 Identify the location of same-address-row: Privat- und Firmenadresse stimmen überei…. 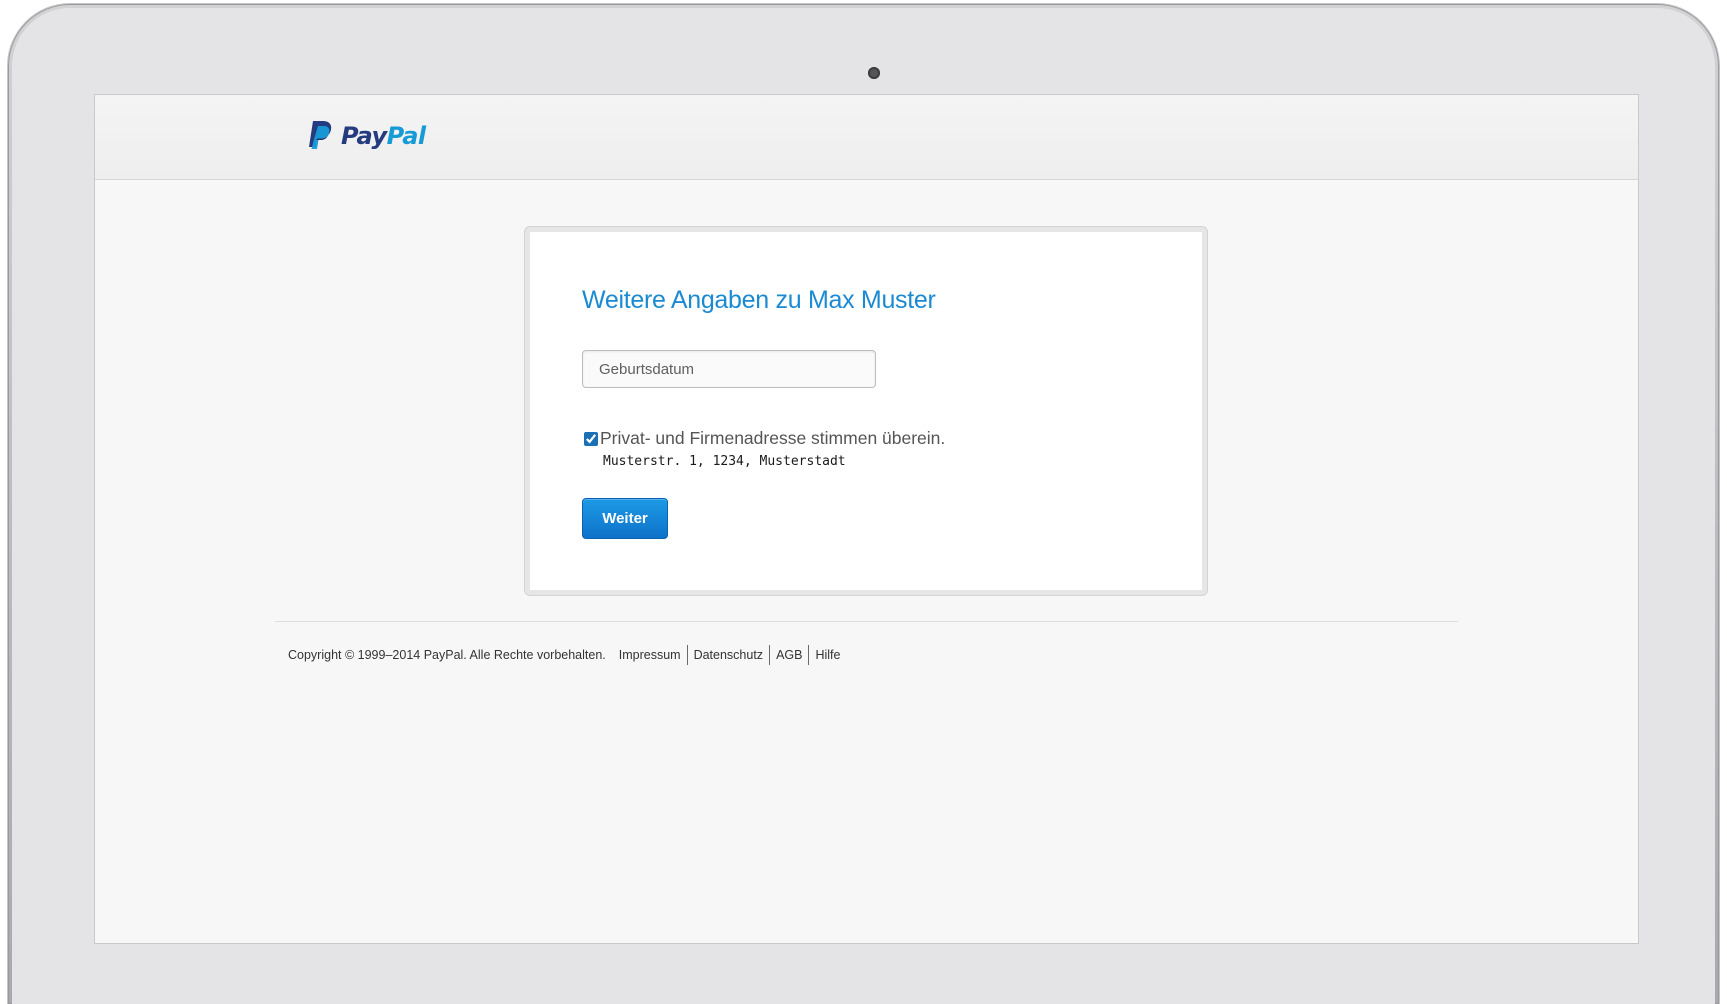
(764, 438).